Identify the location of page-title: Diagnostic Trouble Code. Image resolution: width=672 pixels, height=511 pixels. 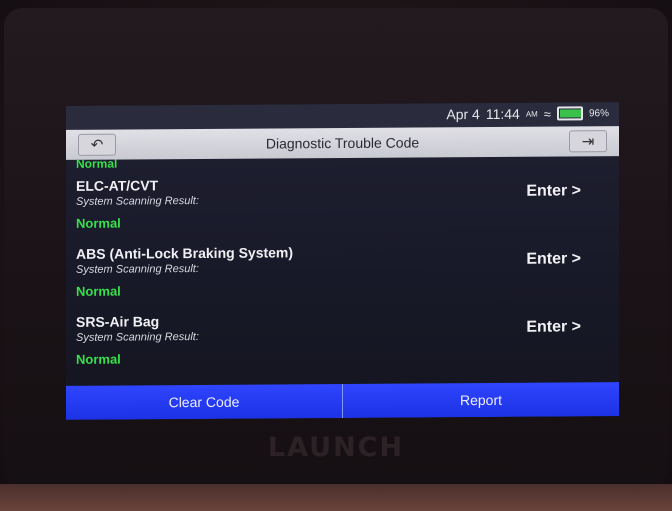
(342, 143).